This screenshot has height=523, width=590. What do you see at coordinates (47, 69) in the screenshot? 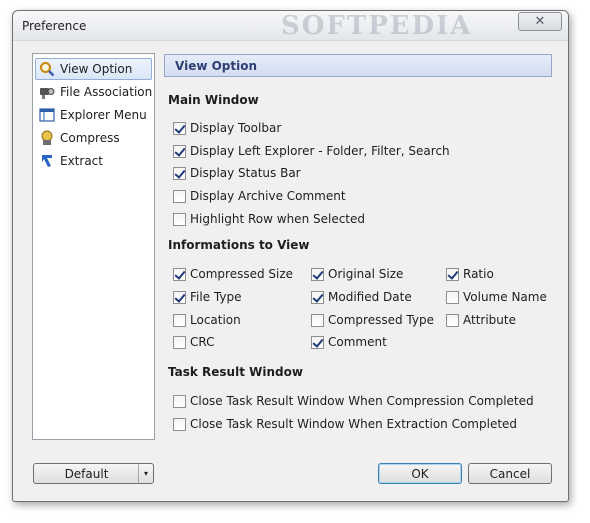
I see `magnifier-icon` at bounding box center [47, 69].